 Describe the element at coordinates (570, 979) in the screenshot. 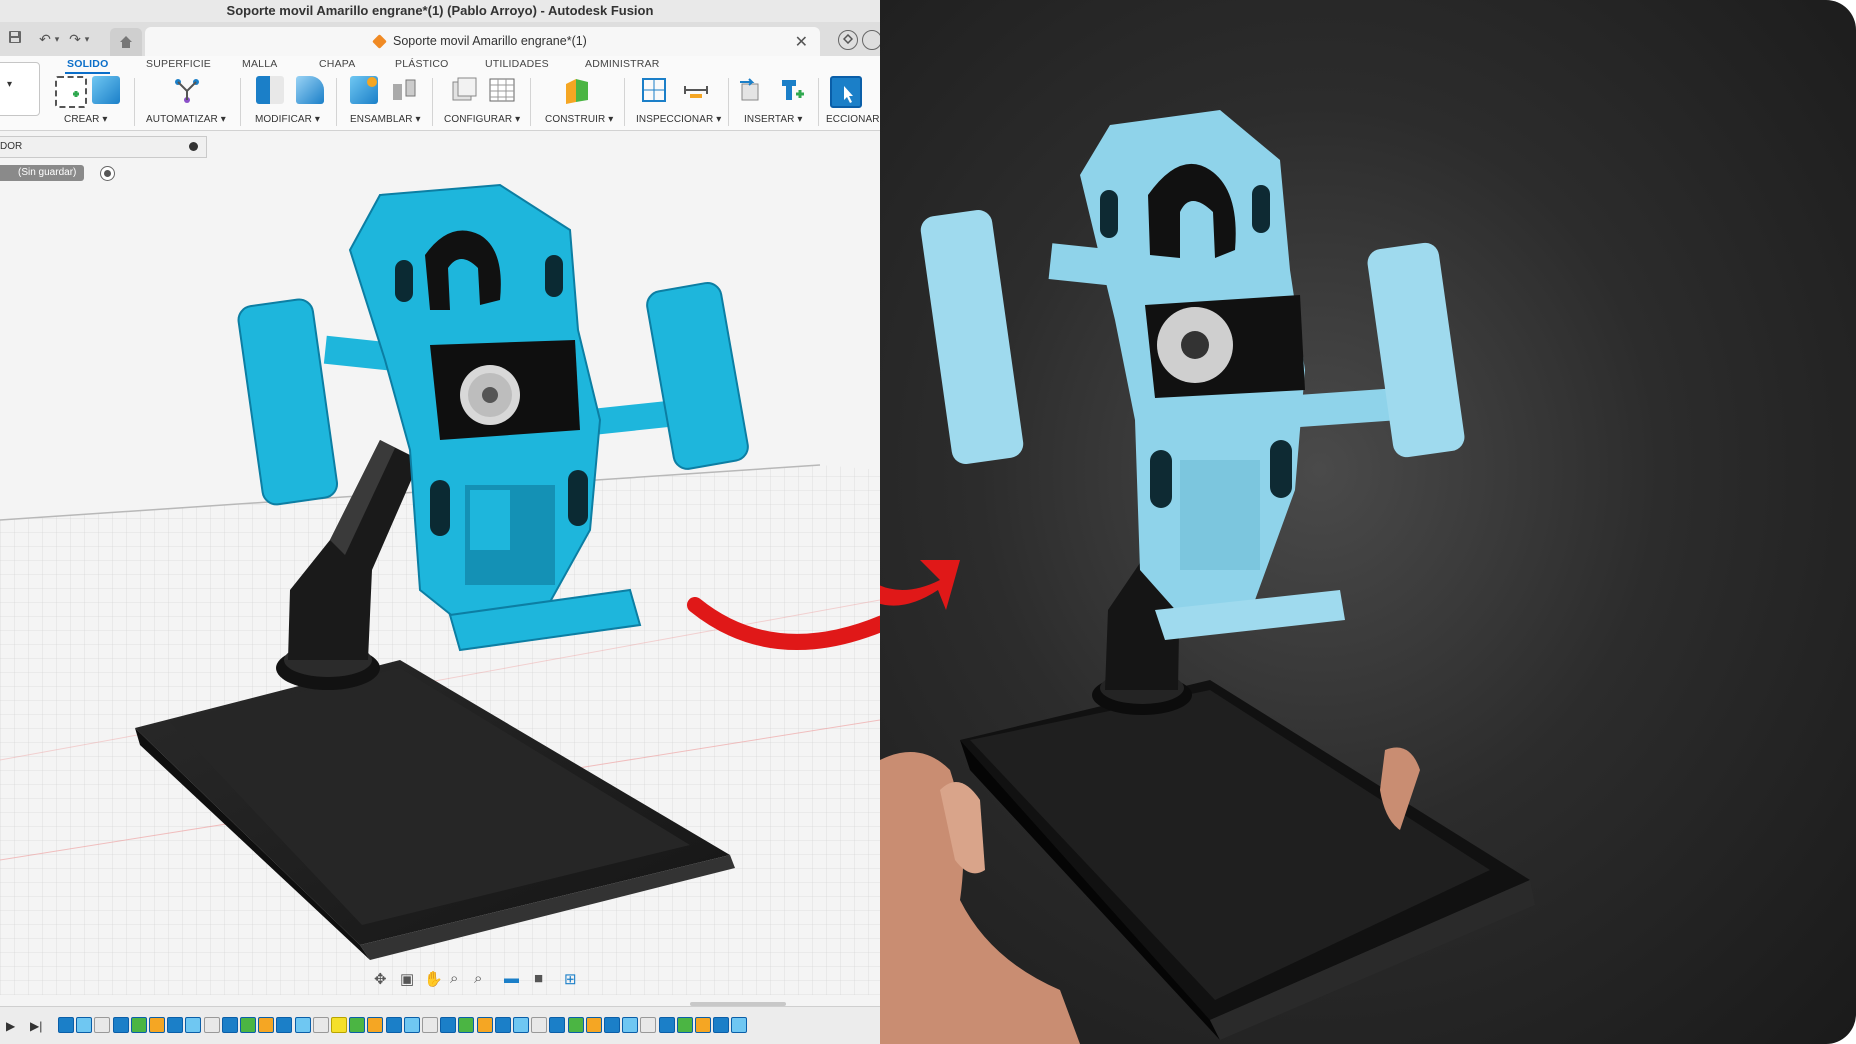

I see `viewports-icon: ⊞` at that location.